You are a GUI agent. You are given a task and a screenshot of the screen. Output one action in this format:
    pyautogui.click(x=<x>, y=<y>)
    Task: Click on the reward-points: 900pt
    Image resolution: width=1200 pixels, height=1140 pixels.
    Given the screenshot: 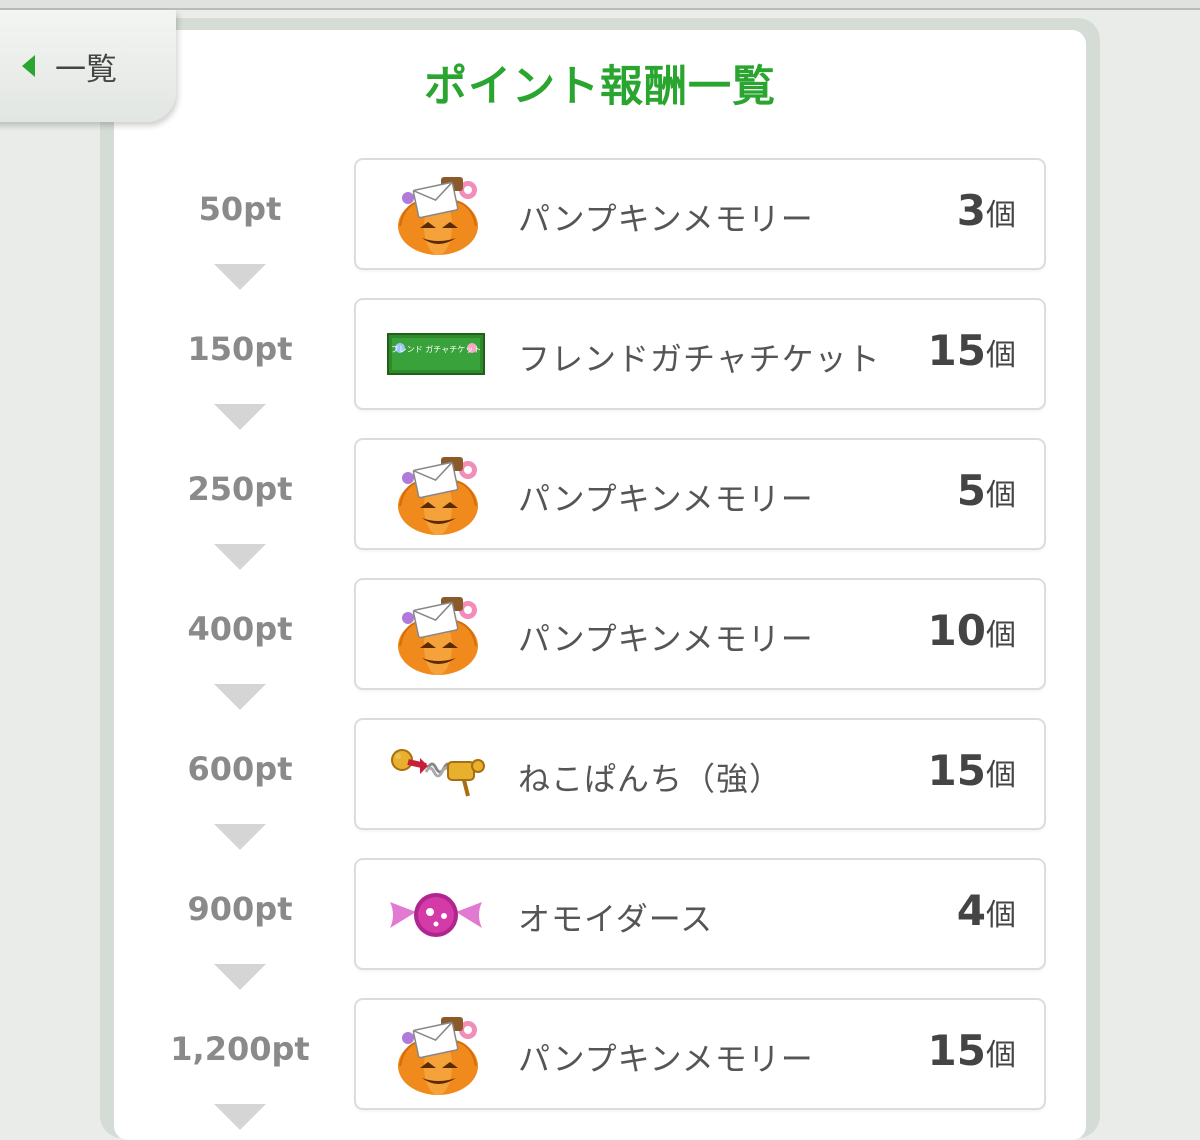 What is the action you would take?
    pyautogui.click(x=240, y=909)
    